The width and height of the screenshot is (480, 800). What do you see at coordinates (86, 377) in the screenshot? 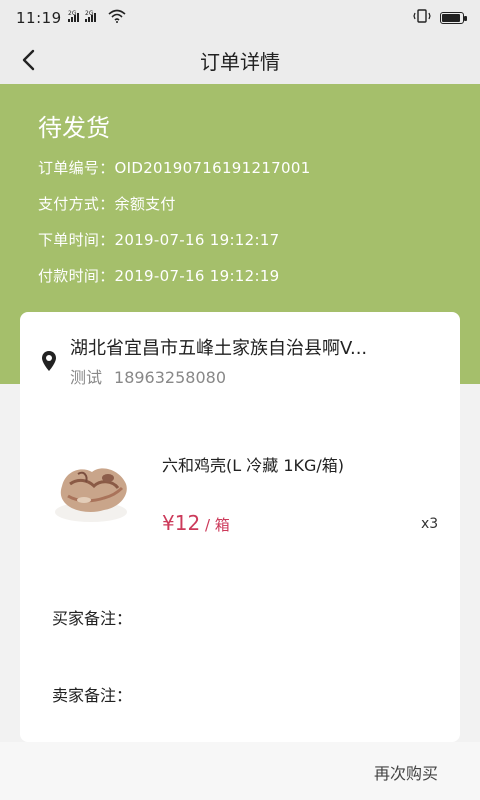
I see `contact-name: 测试` at bounding box center [86, 377].